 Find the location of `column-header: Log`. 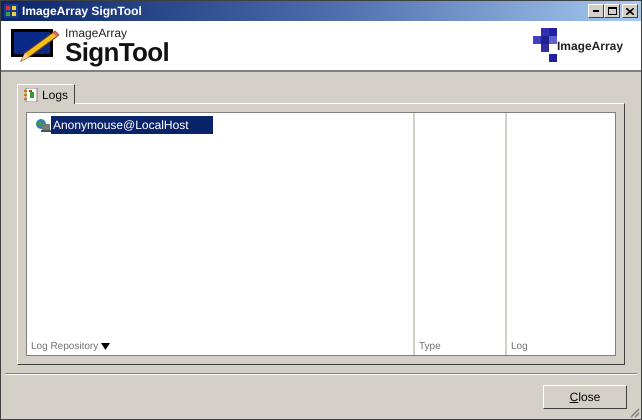

column-header: Log is located at coordinates (519, 346).